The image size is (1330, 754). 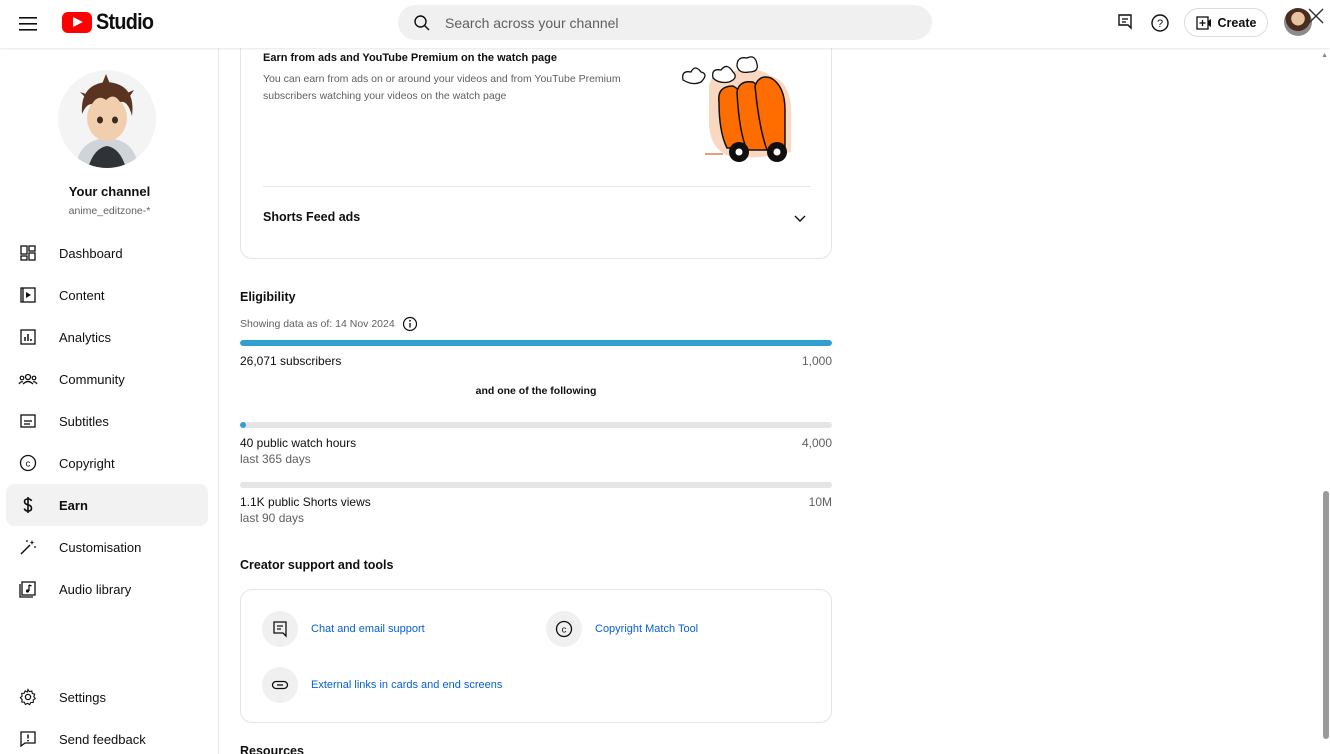 What do you see at coordinates (1326, 615) in the screenshot?
I see `scrollbar-thumb` at bounding box center [1326, 615].